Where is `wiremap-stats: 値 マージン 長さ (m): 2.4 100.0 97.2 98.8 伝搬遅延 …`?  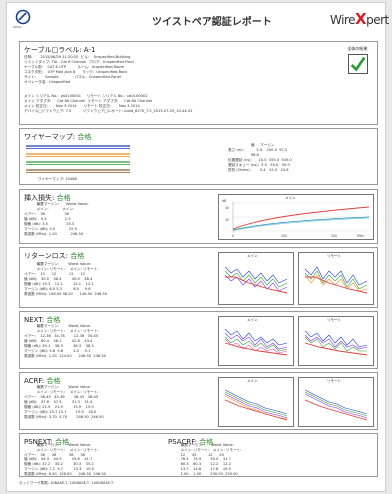 wiremap-stats: 値 マージン 長さ (m): 2.4 100.0 97.2 98.8 伝搬遅延 … is located at coordinates (260, 157).